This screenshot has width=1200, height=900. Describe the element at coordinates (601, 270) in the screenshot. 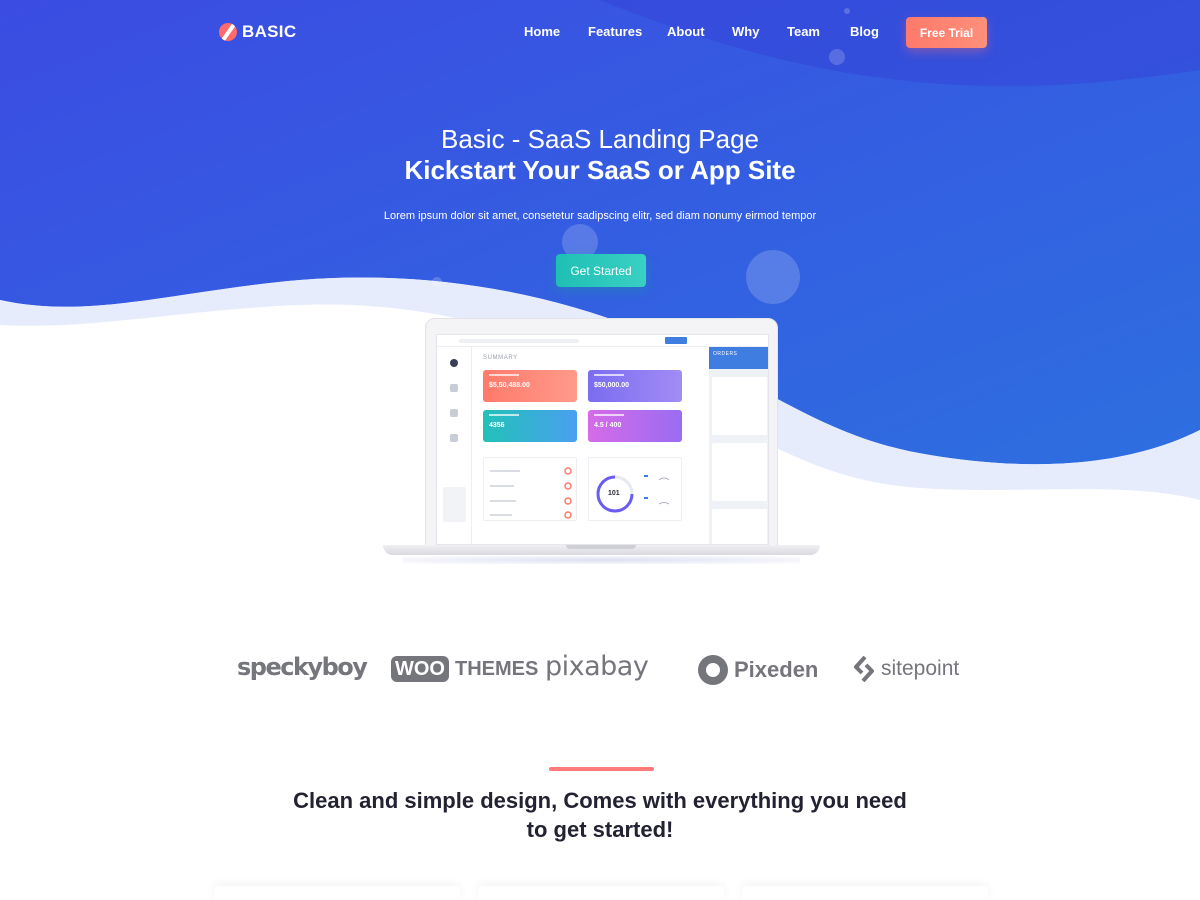

I see `get-started-button: Get Started` at that location.